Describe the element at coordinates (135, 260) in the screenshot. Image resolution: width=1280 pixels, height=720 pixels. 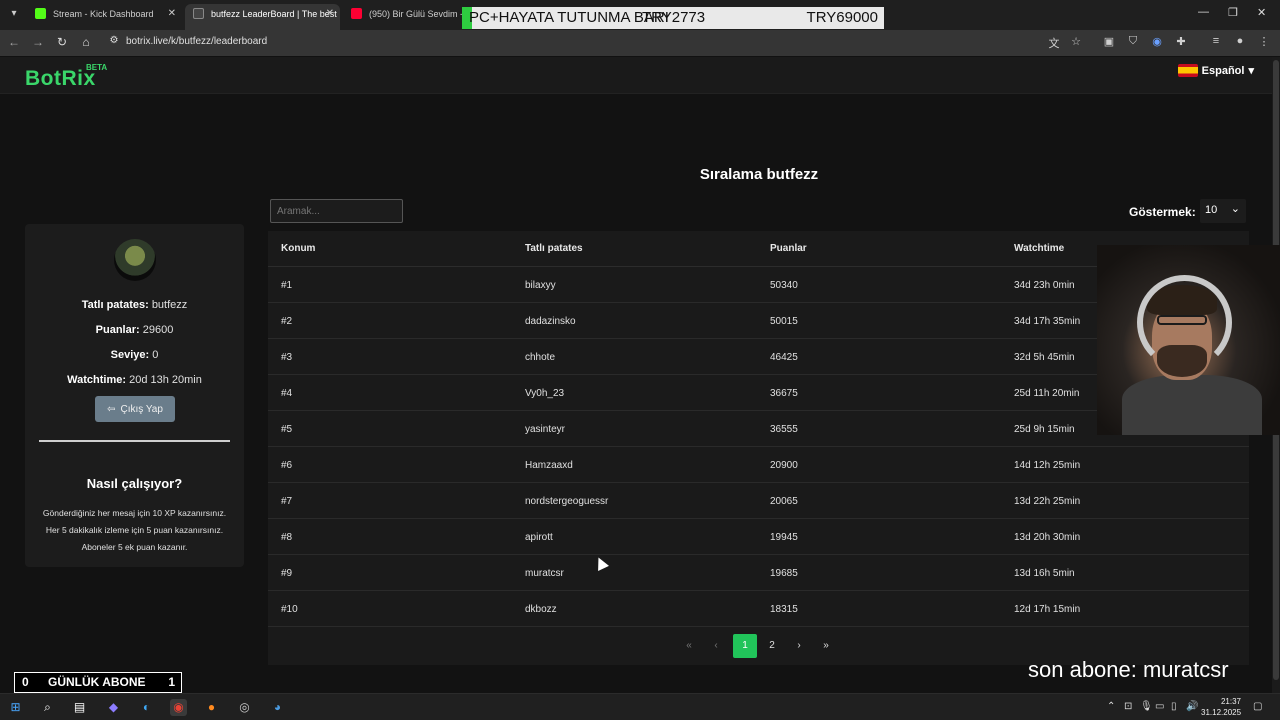
I see `avatar` at that location.